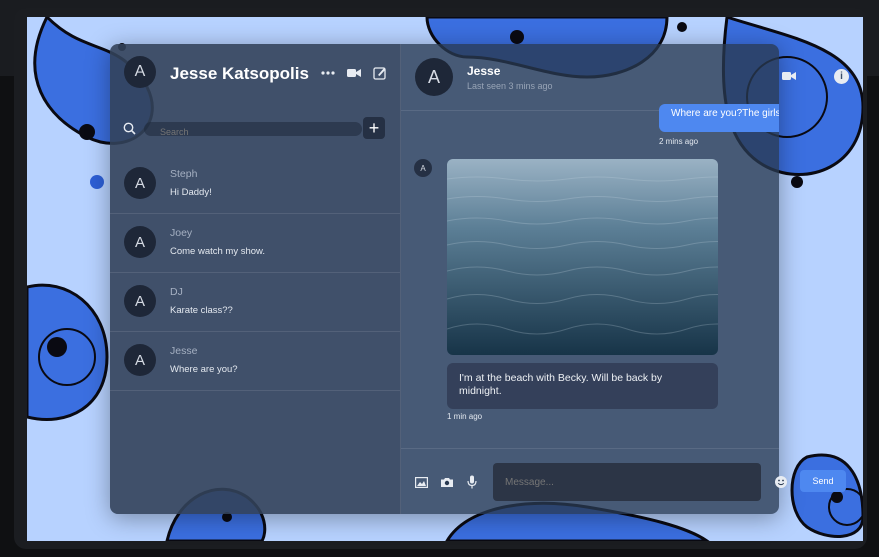 The height and width of the screenshot is (557, 879). I want to click on search-row, so click(257, 129).